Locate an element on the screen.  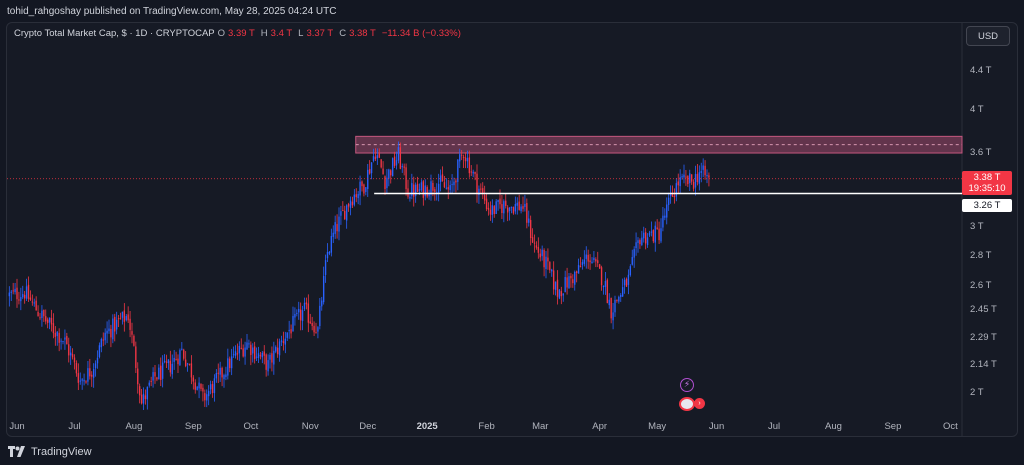
x-tick-label: Nov is located at coordinates (310, 426).